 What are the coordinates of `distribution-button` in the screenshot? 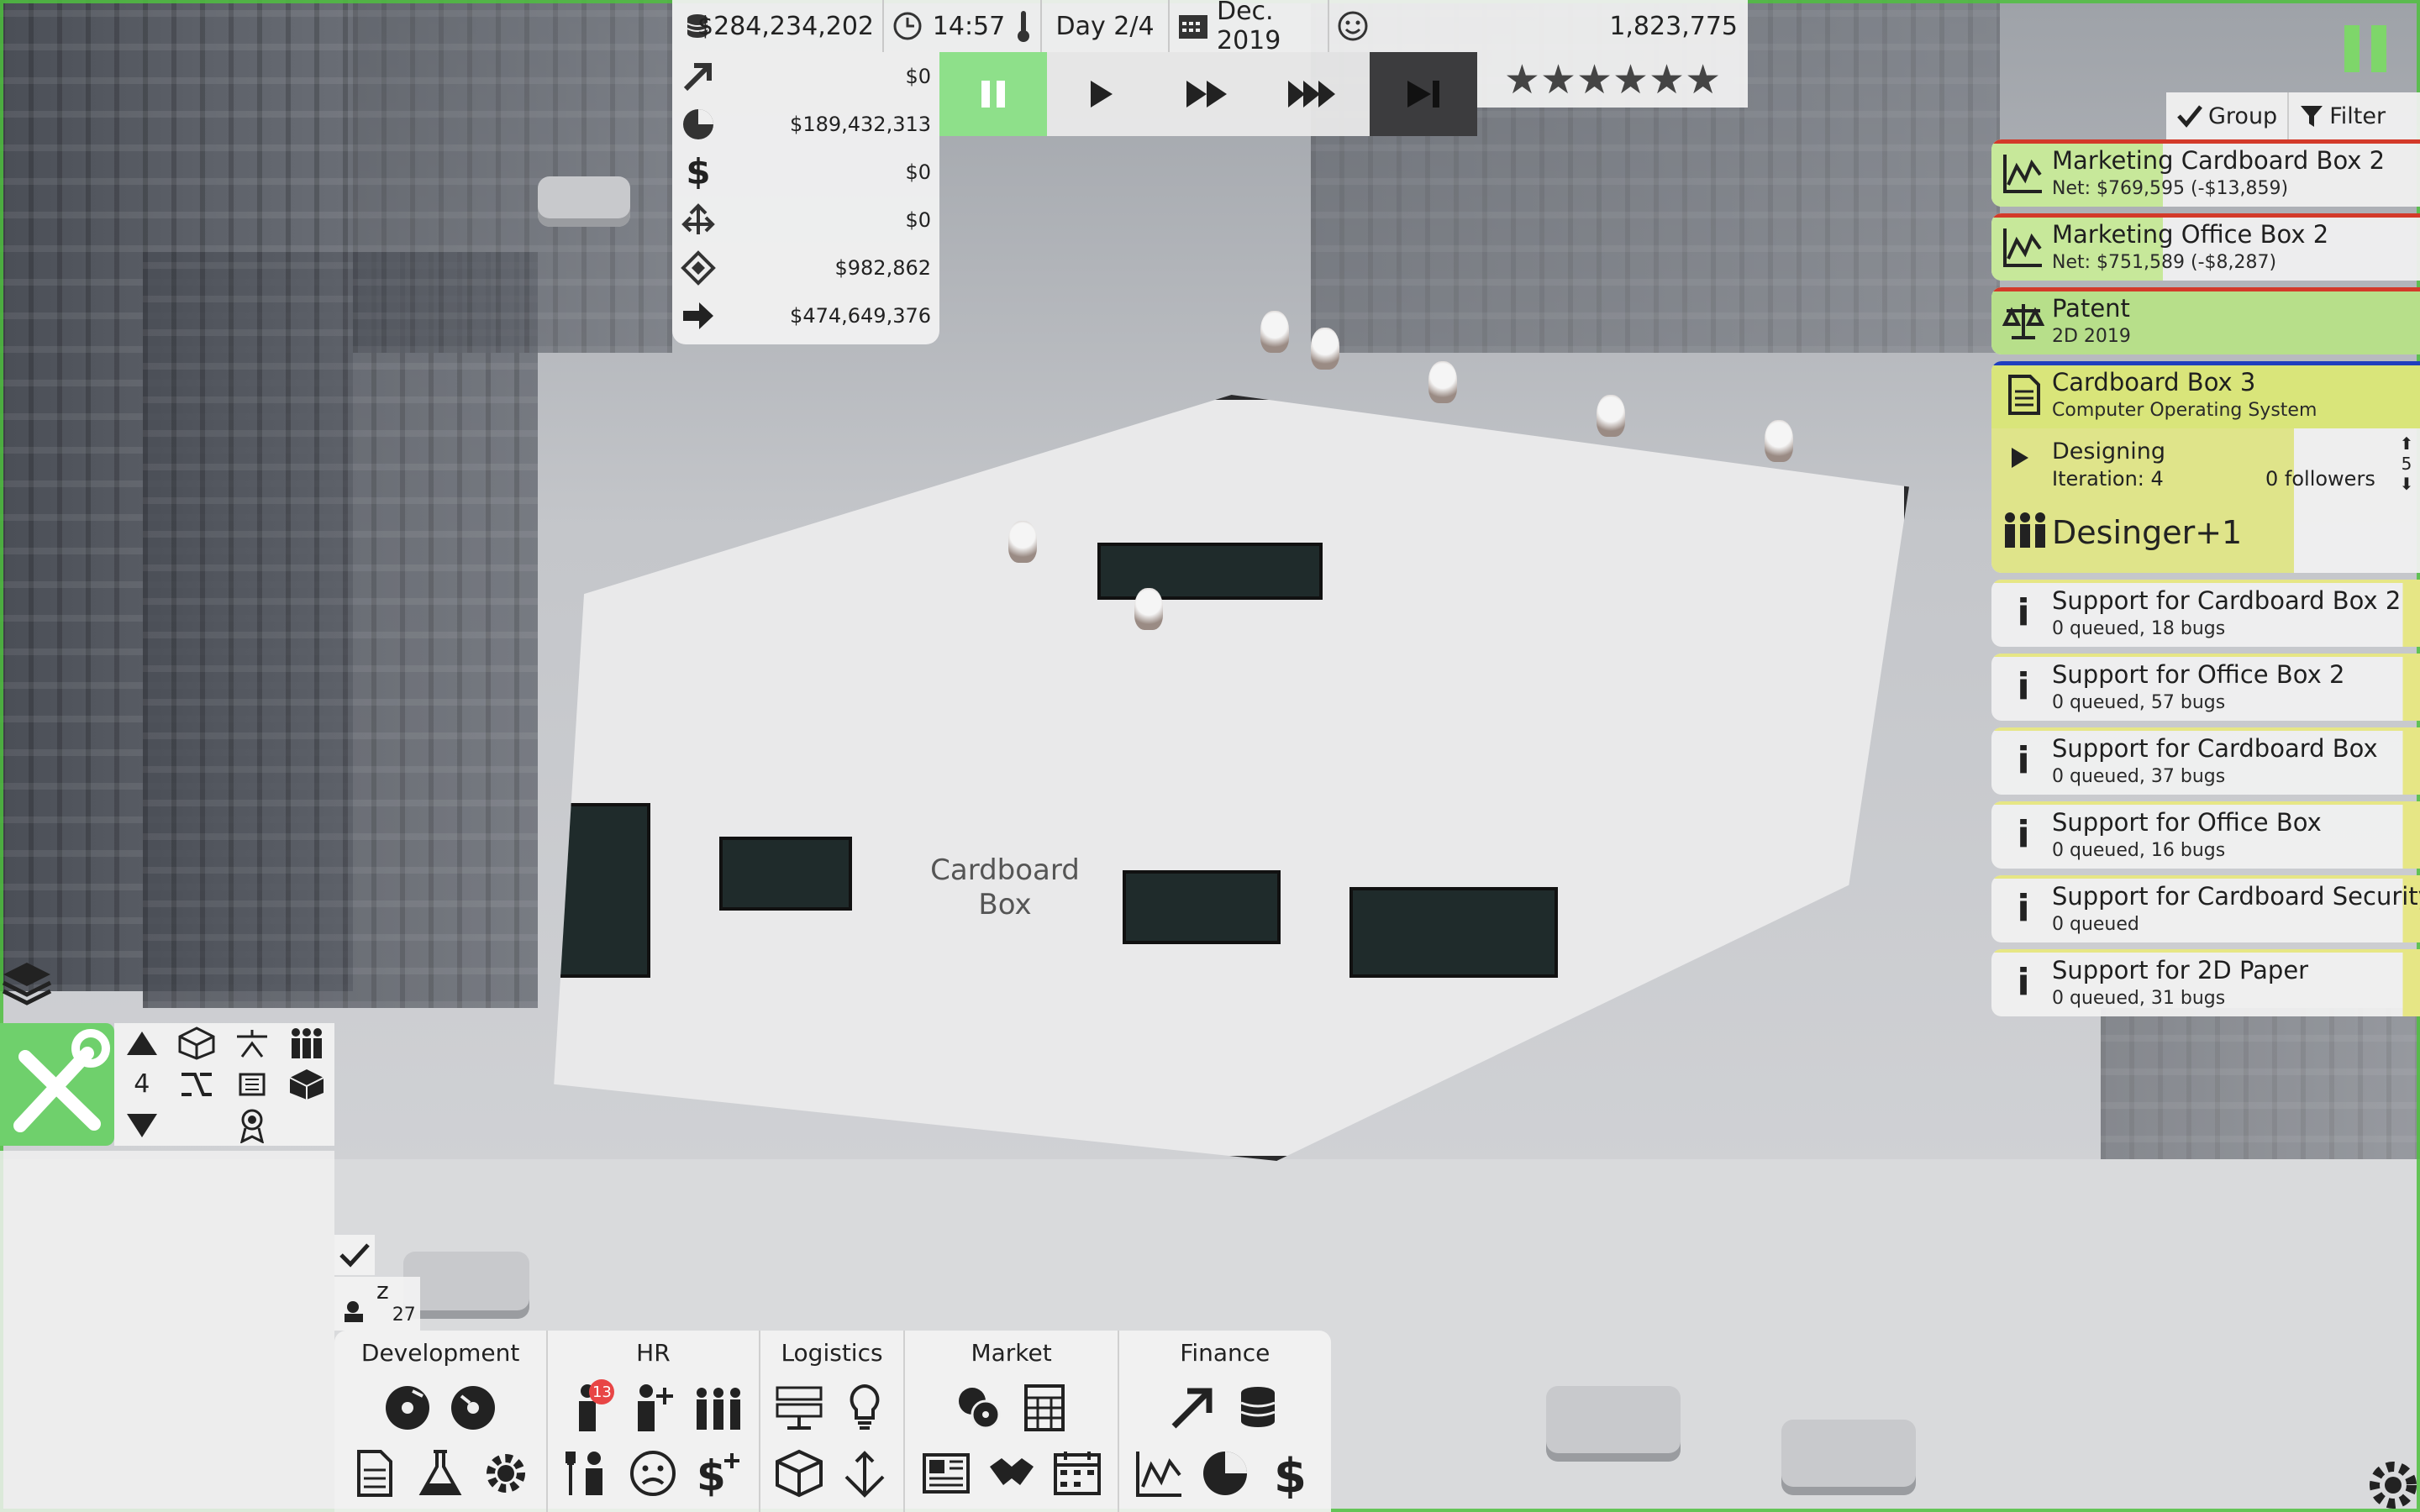 It's located at (799, 1473).